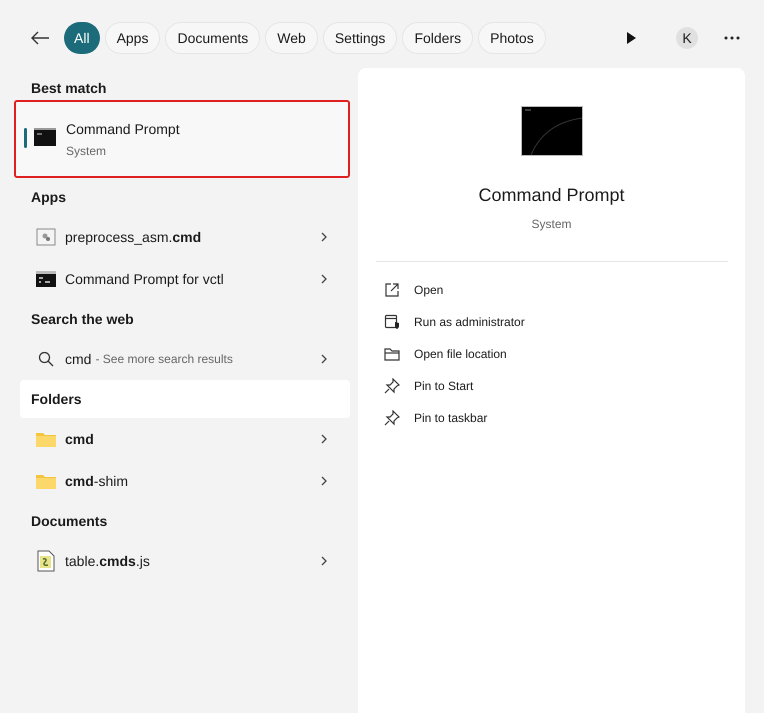 The height and width of the screenshot is (713, 764). I want to click on result-item: table.cmds.js, so click(185, 561).